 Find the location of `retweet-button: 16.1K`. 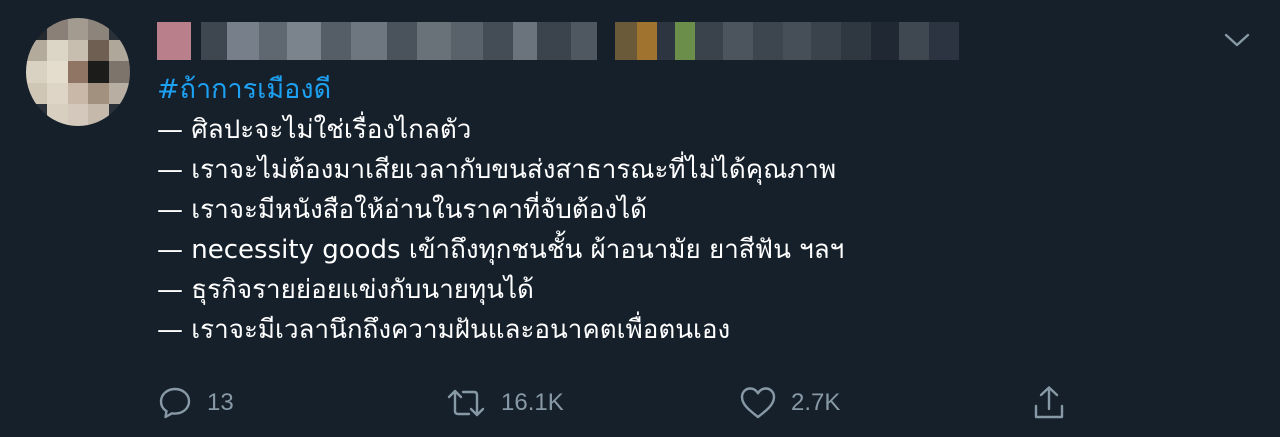

retweet-button: 16.1K is located at coordinates (504, 403).